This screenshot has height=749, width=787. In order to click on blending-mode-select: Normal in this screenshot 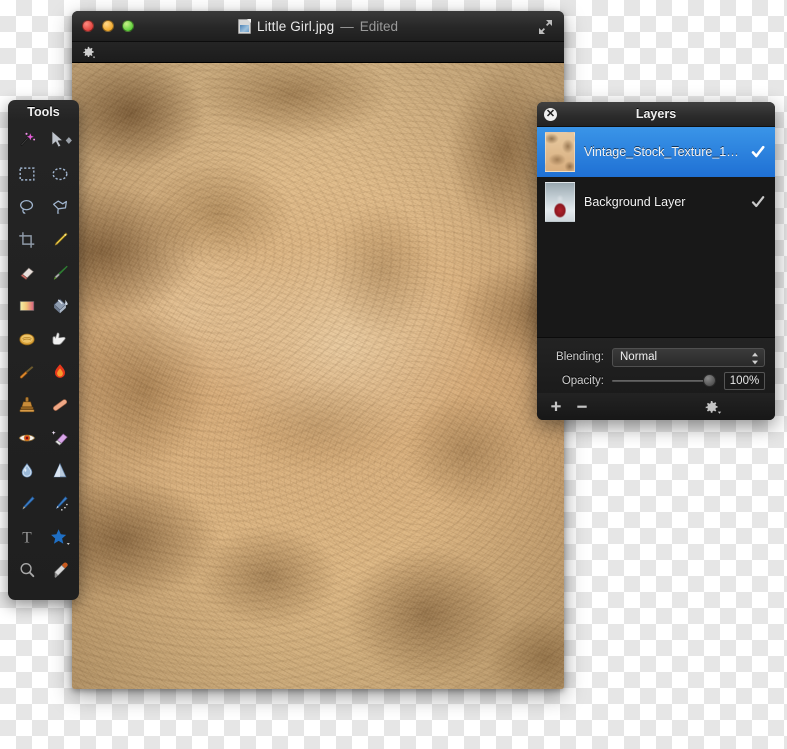, I will do `click(688, 357)`.